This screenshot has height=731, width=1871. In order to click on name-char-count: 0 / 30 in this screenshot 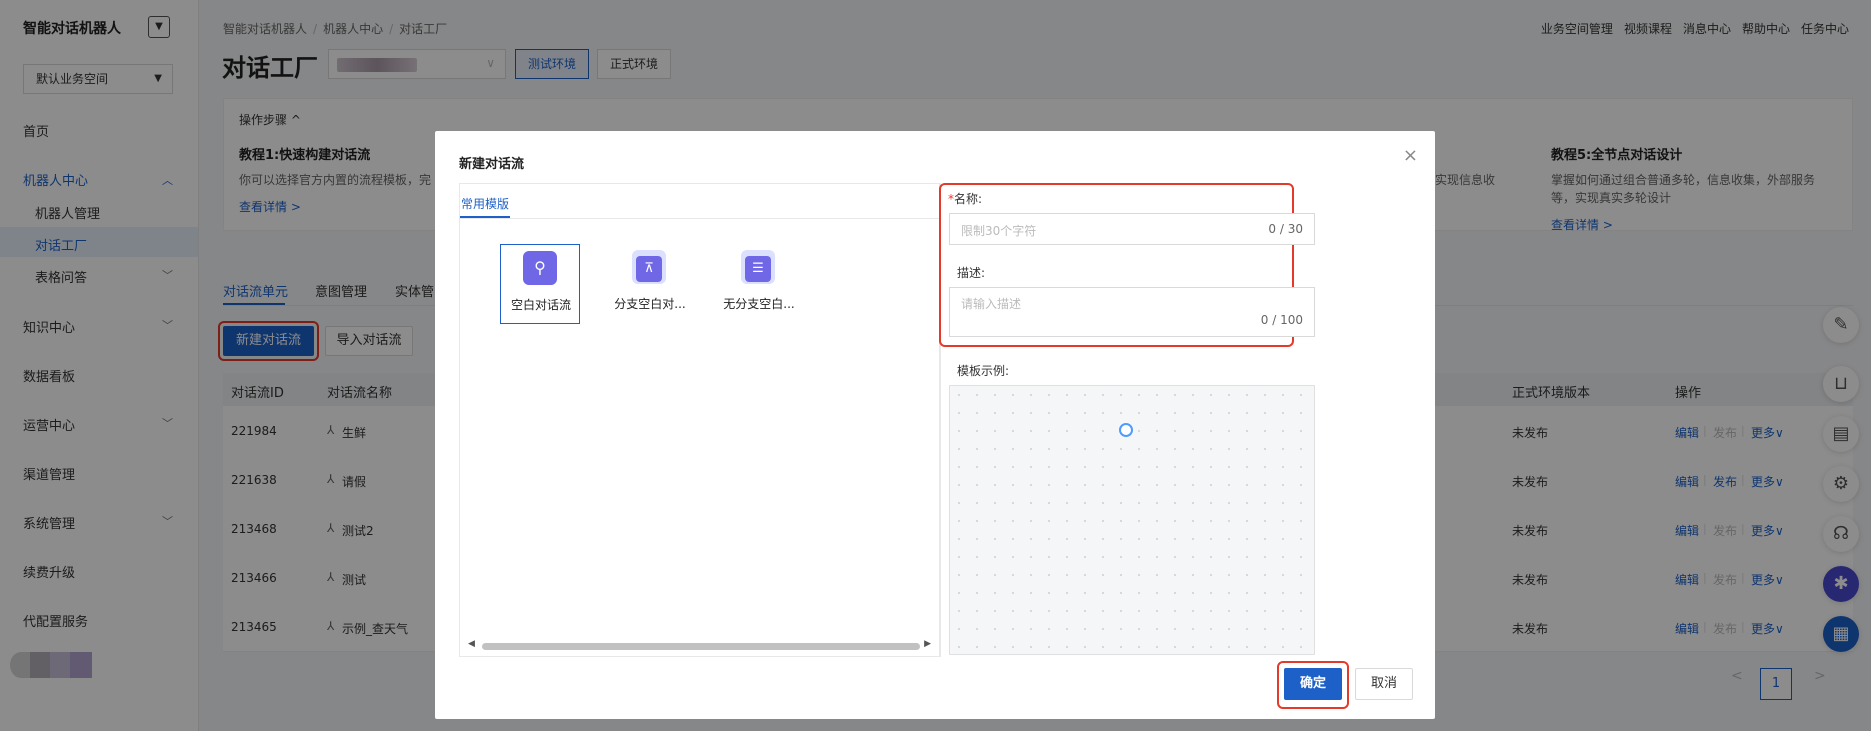, I will do `click(1285, 229)`.